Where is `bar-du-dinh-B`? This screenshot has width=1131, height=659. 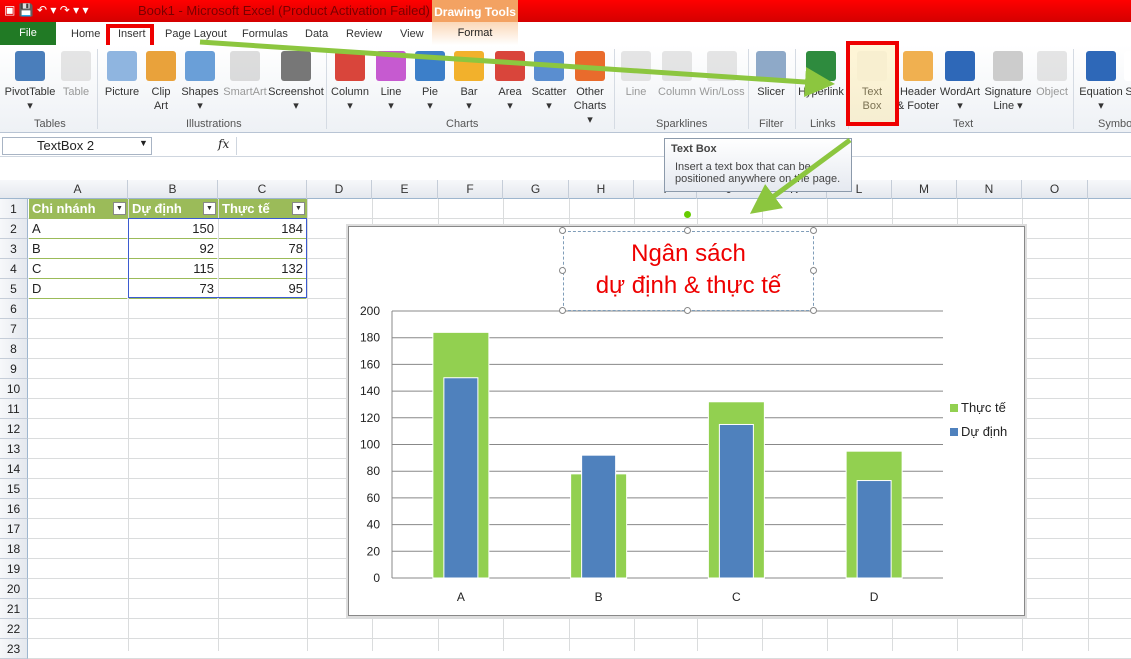
bar-du-dinh-B is located at coordinates (599, 516).